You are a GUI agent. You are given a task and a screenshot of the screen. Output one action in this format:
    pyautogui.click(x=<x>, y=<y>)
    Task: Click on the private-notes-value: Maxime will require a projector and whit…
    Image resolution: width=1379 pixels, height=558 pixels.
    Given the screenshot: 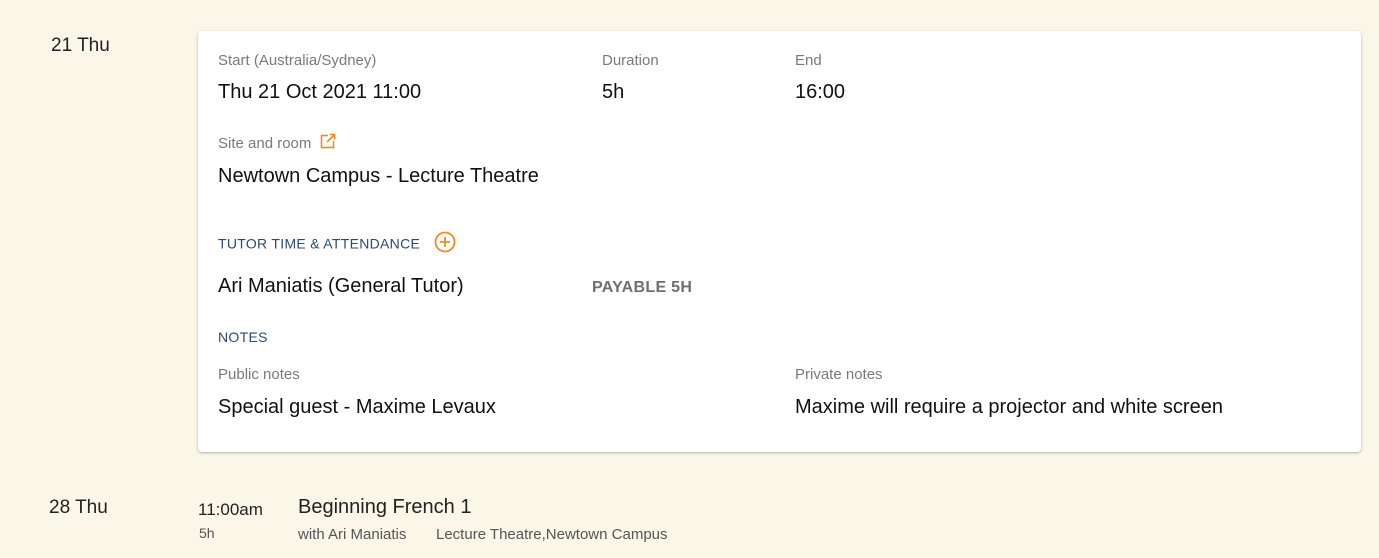 What is the action you would take?
    pyautogui.click(x=1009, y=407)
    